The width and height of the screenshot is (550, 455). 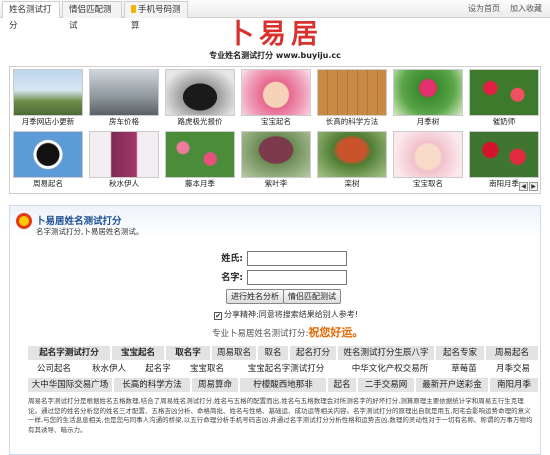 I want to click on gallery-caption: 房车价格, so click(x=124, y=121).